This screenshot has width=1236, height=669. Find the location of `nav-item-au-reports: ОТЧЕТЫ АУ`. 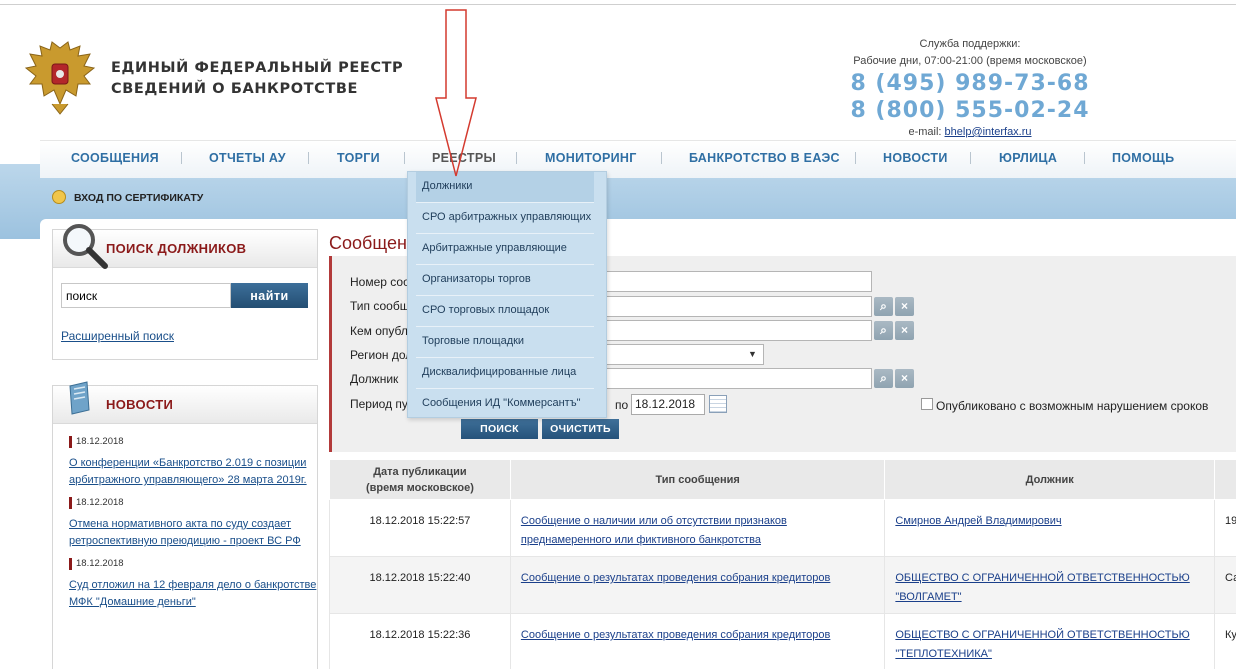

nav-item-au-reports: ОТЧЕТЫ АУ is located at coordinates (247, 158).